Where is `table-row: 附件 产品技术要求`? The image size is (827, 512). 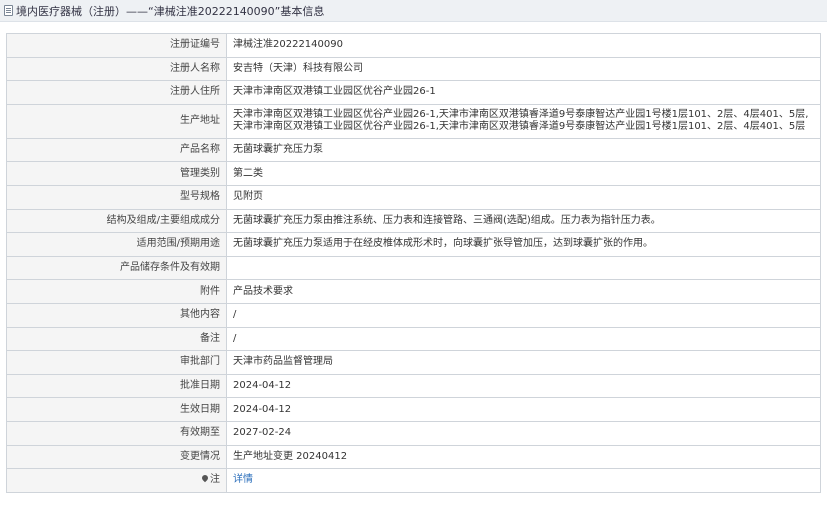
table-row: 附件 产品技术要求 is located at coordinates (413, 291).